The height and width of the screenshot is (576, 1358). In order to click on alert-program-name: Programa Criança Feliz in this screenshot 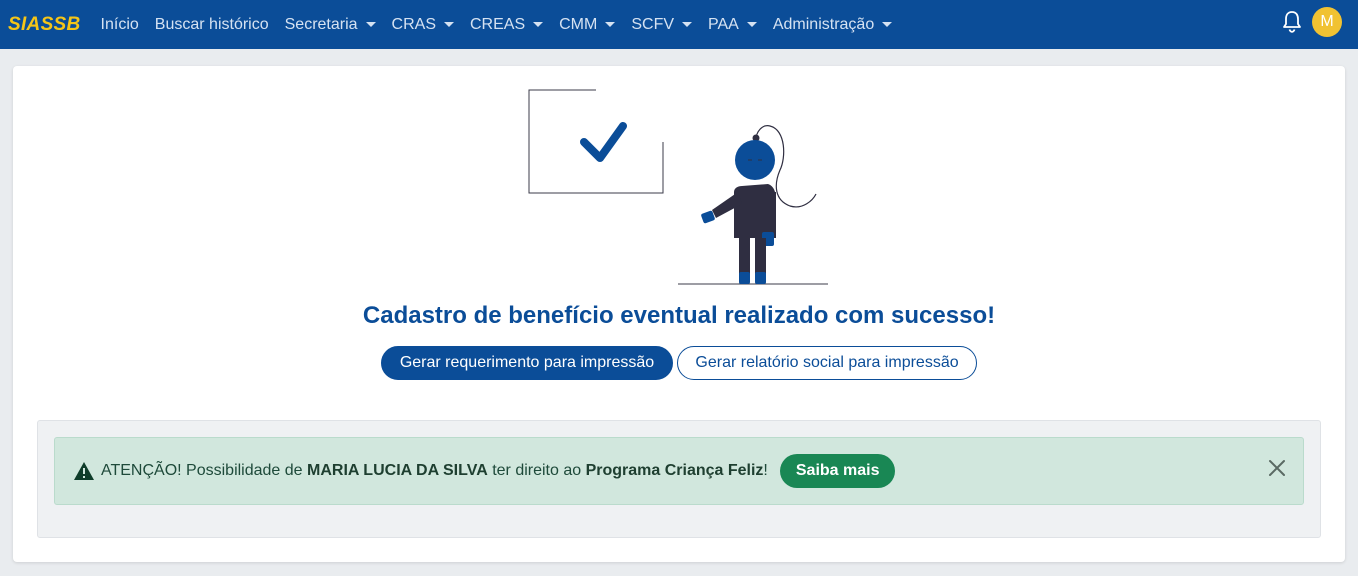, I will do `click(674, 470)`.